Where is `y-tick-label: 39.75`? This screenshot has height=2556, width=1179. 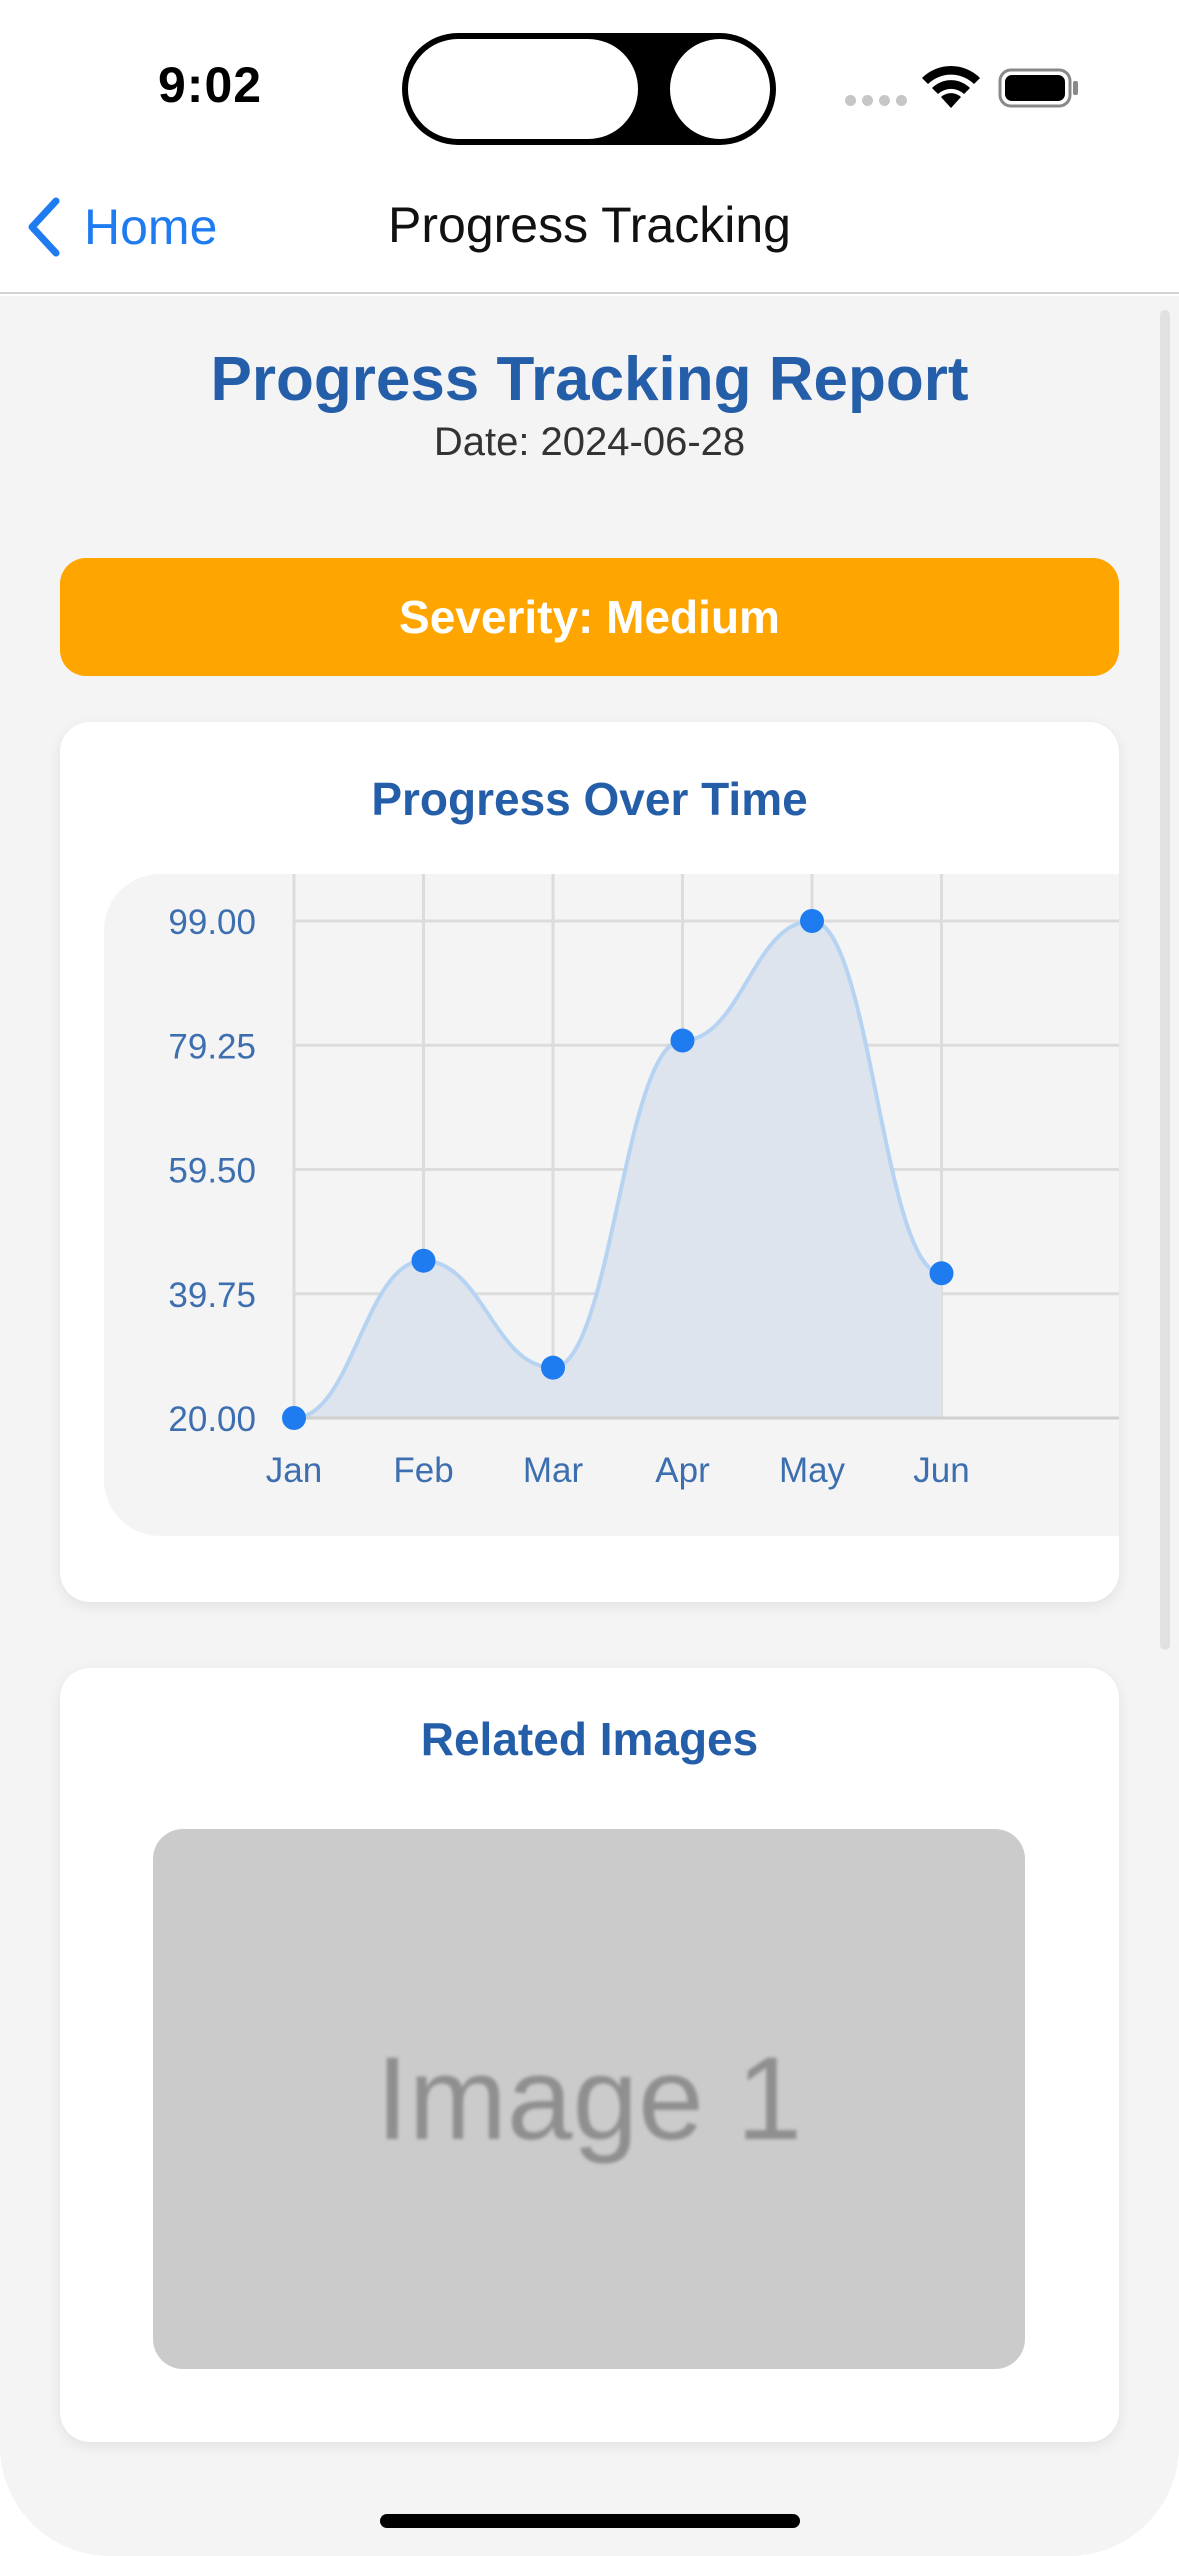 y-tick-label: 39.75 is located at coordinates (212, 1295).